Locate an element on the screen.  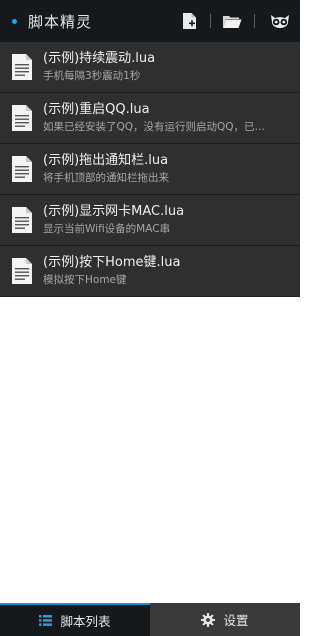
owl-button is located at coordinates (280, 21).